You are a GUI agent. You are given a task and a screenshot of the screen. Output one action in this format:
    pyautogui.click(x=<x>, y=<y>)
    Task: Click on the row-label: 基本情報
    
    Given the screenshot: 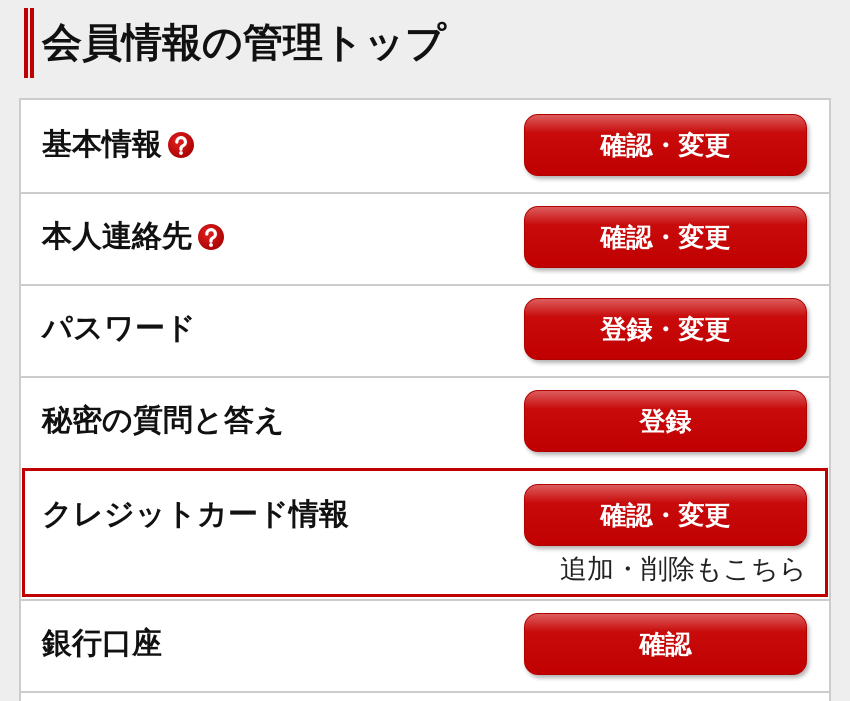 What is the action you would take?
    pyautogui.click(x=102, y=145)
    